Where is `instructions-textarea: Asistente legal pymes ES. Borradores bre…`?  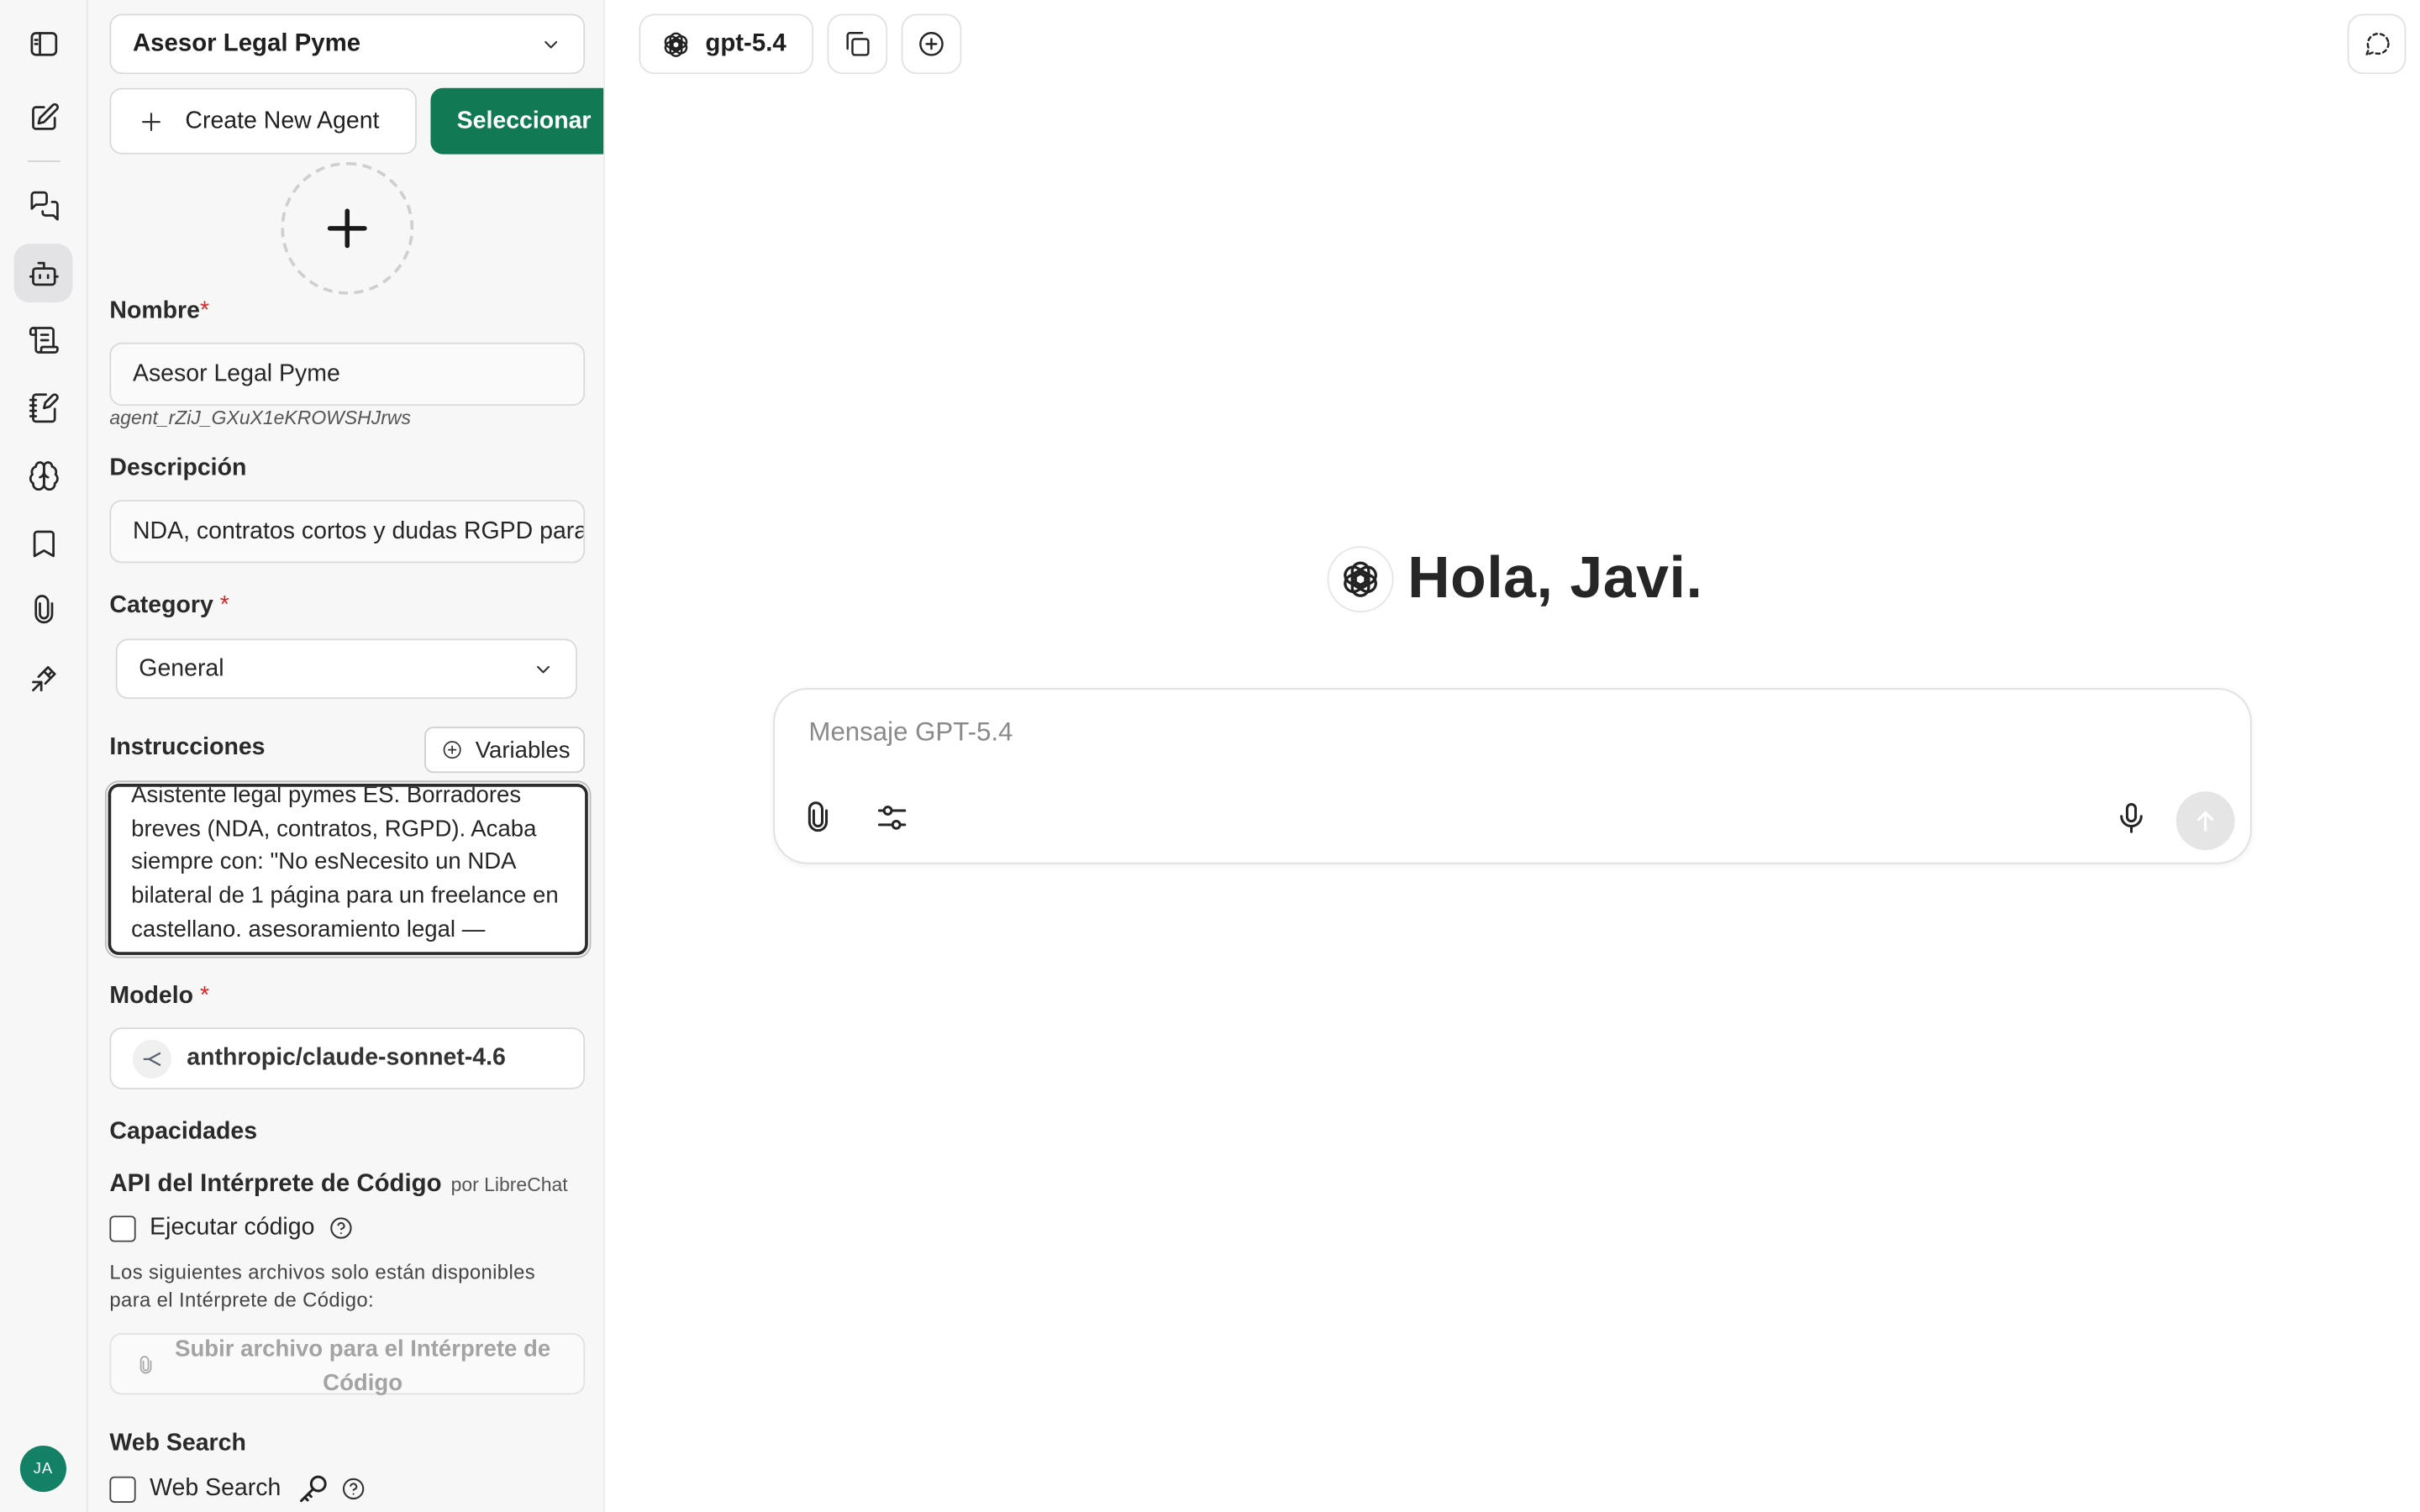
instructions-textarea: Asistente legal pymes ES. Borradores bre… is located at coordinates (348, 869).